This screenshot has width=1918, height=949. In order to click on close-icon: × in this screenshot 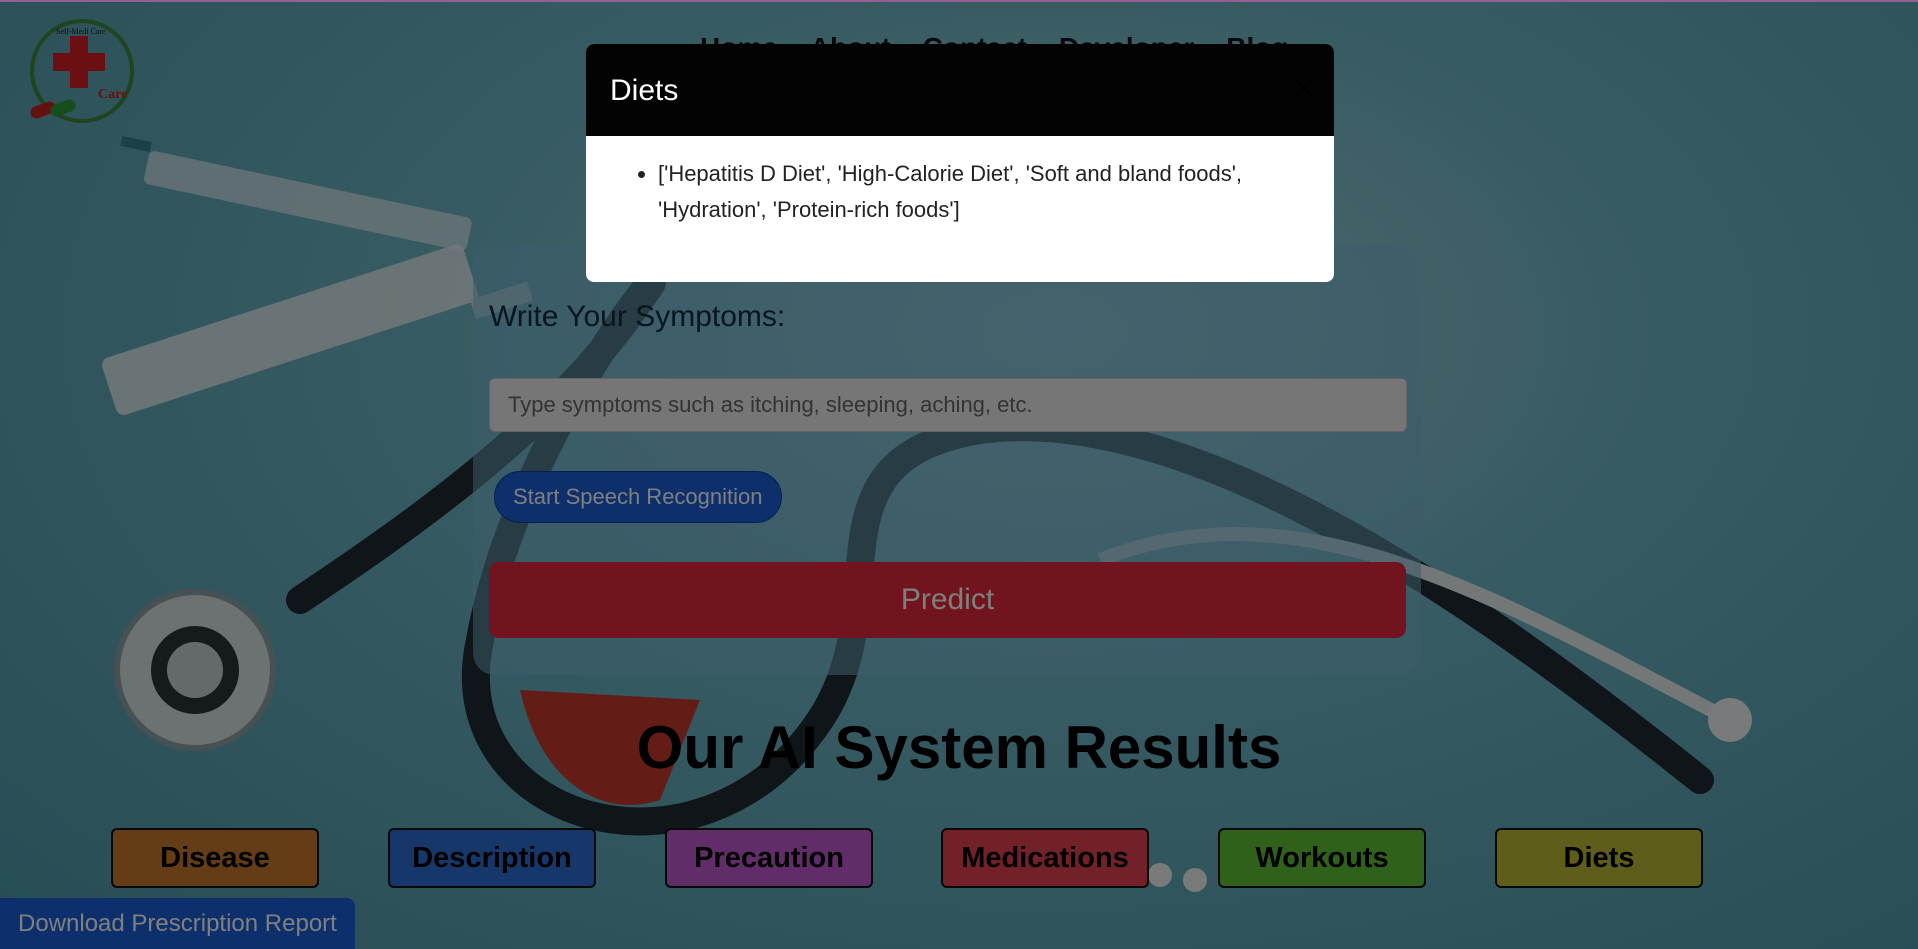, I will do `click(1300, 87)`.